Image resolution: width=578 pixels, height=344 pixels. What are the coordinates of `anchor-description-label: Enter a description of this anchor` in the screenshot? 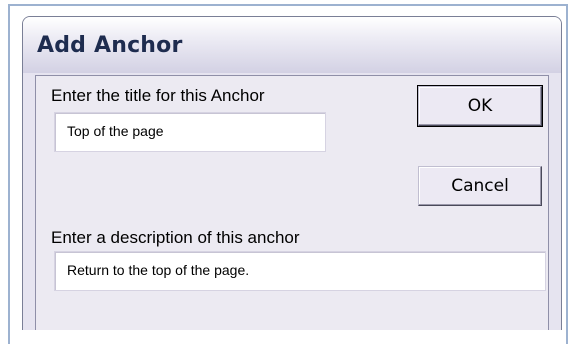 It's located at (175, 237).